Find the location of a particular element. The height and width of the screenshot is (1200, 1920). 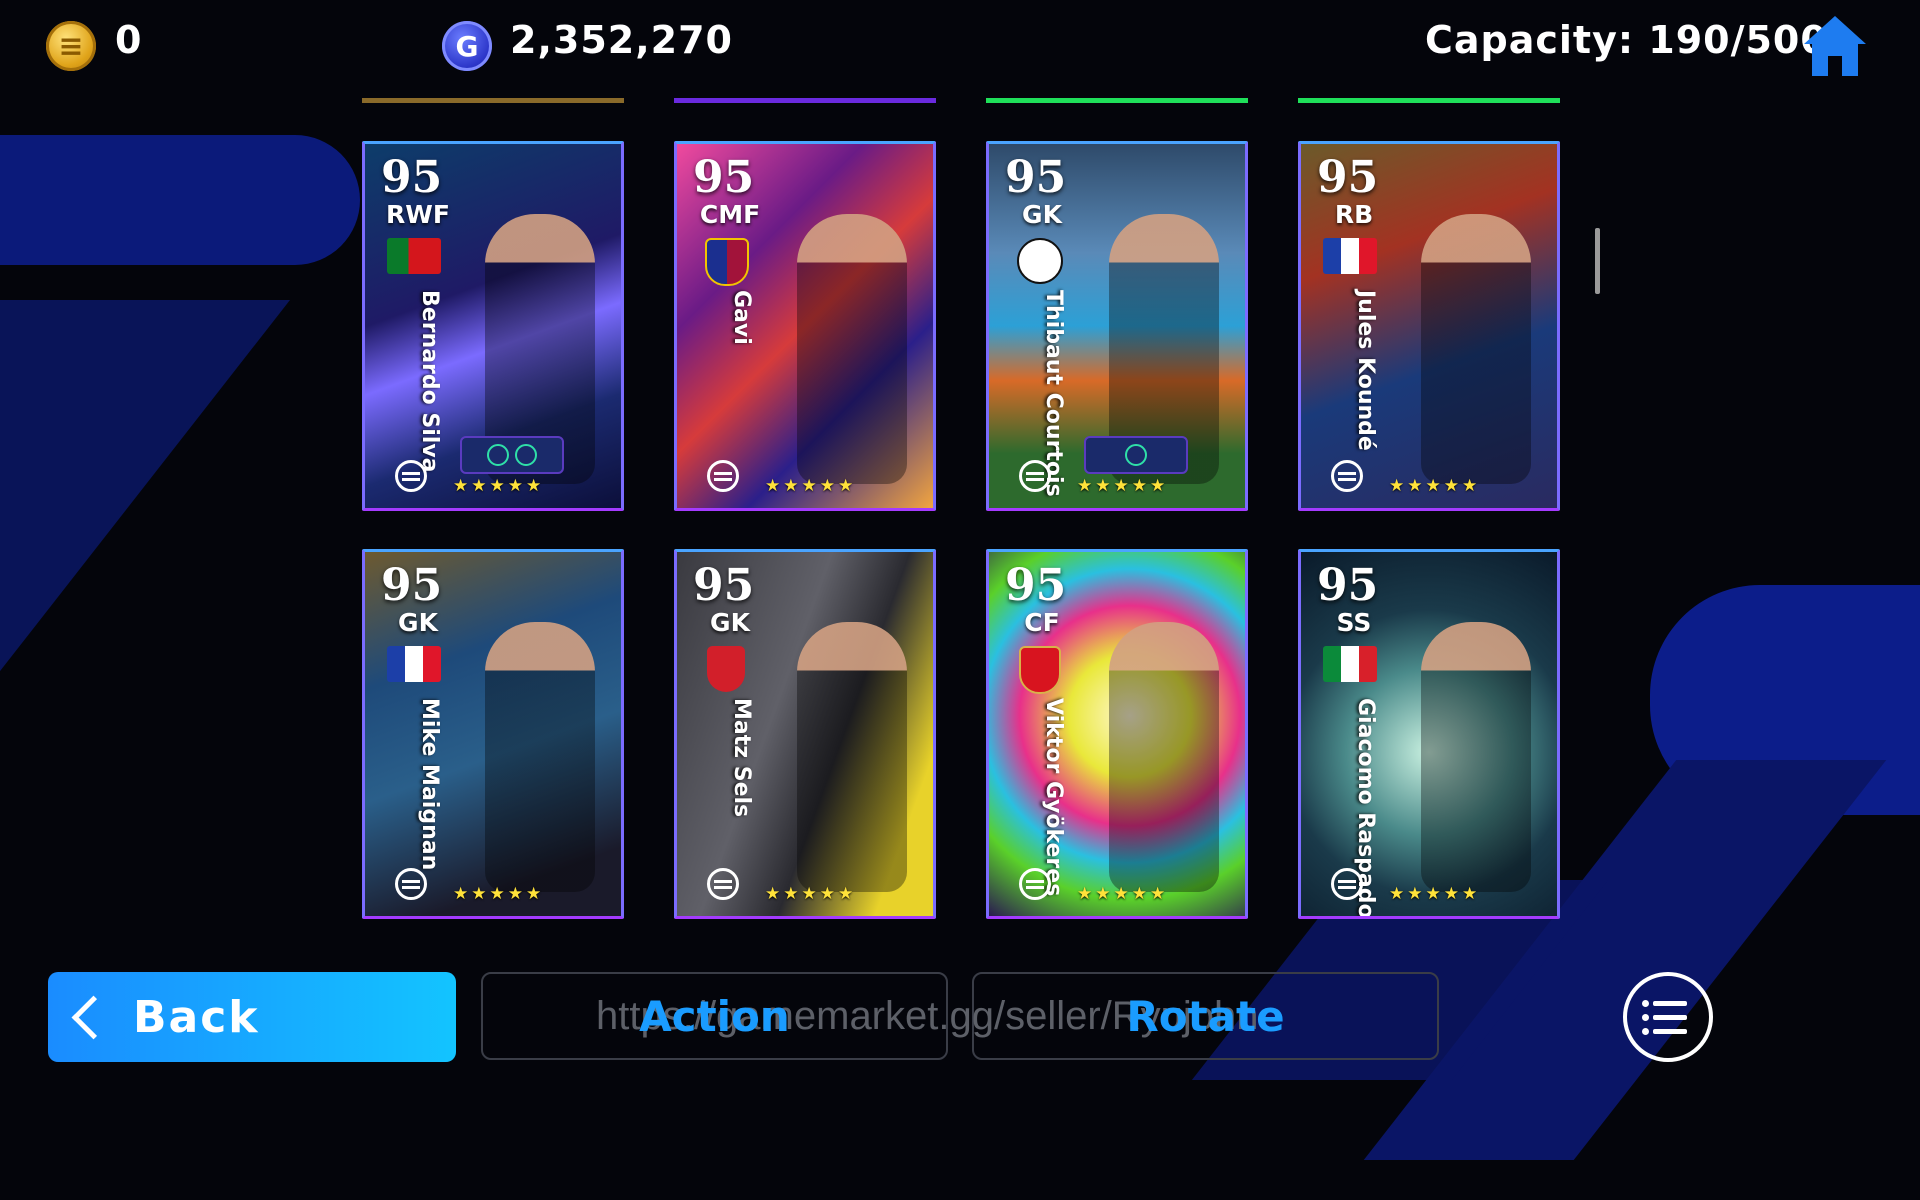

card-player-name: Mike Maignan is located at coordinates (429, 784).